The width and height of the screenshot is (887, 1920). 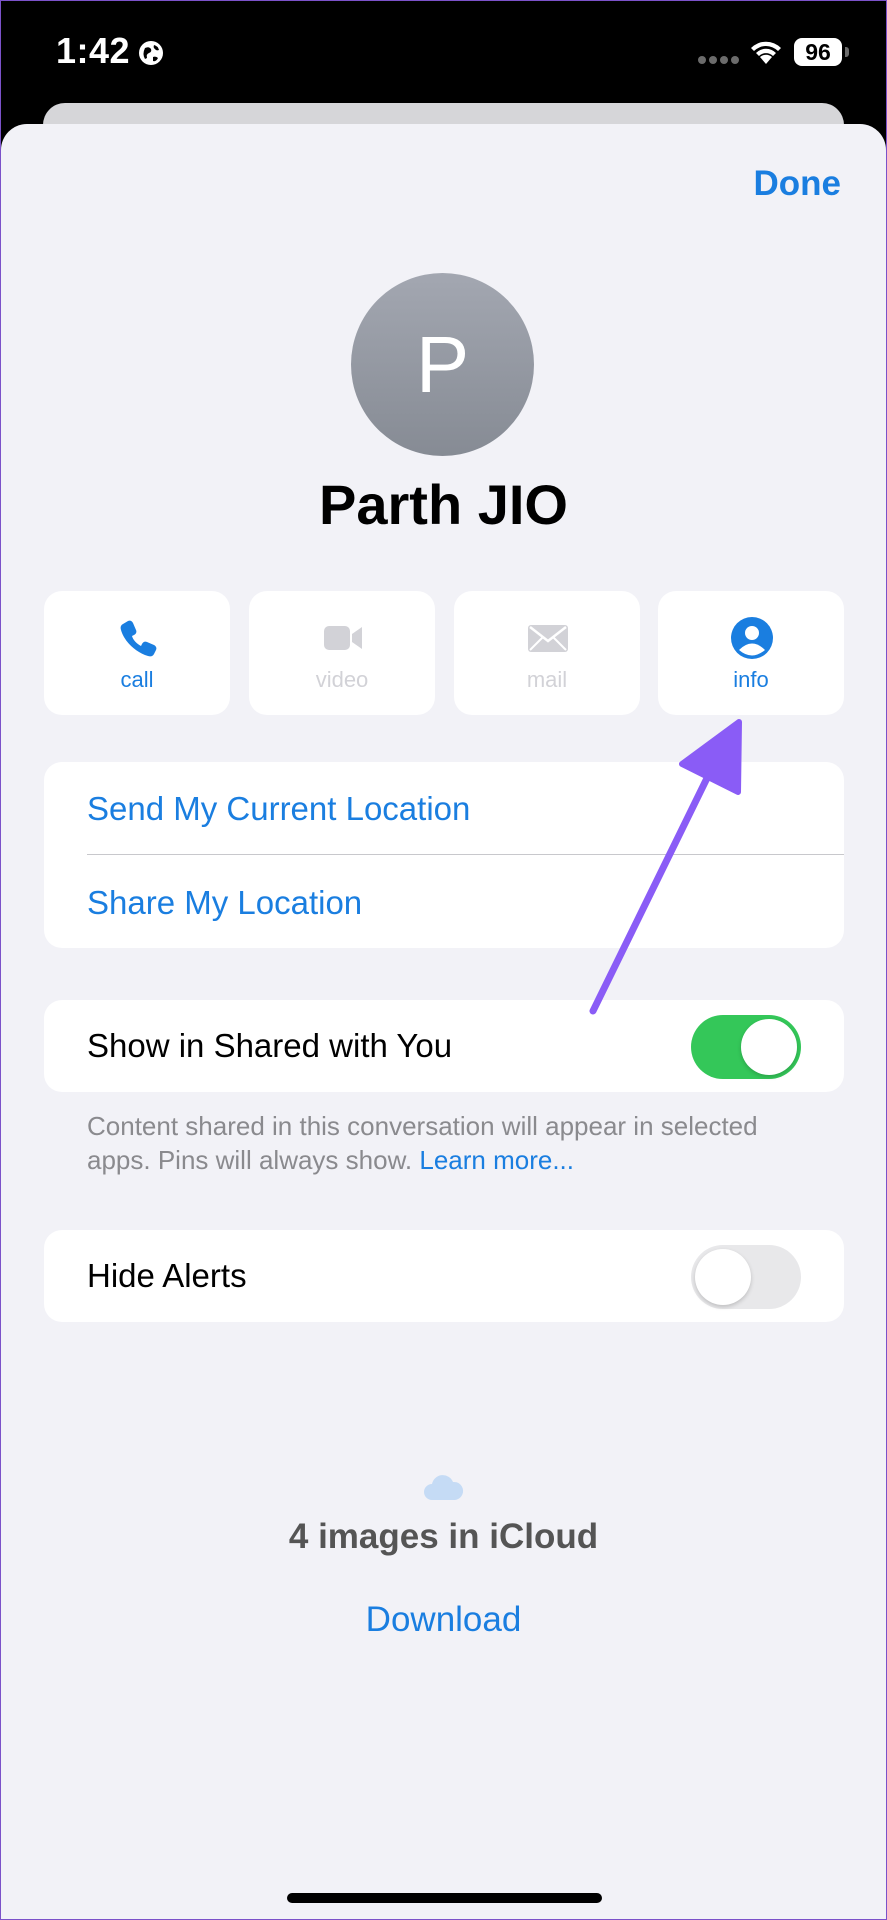 I want to click on download-link: Download, so click(x=443, y=1620).